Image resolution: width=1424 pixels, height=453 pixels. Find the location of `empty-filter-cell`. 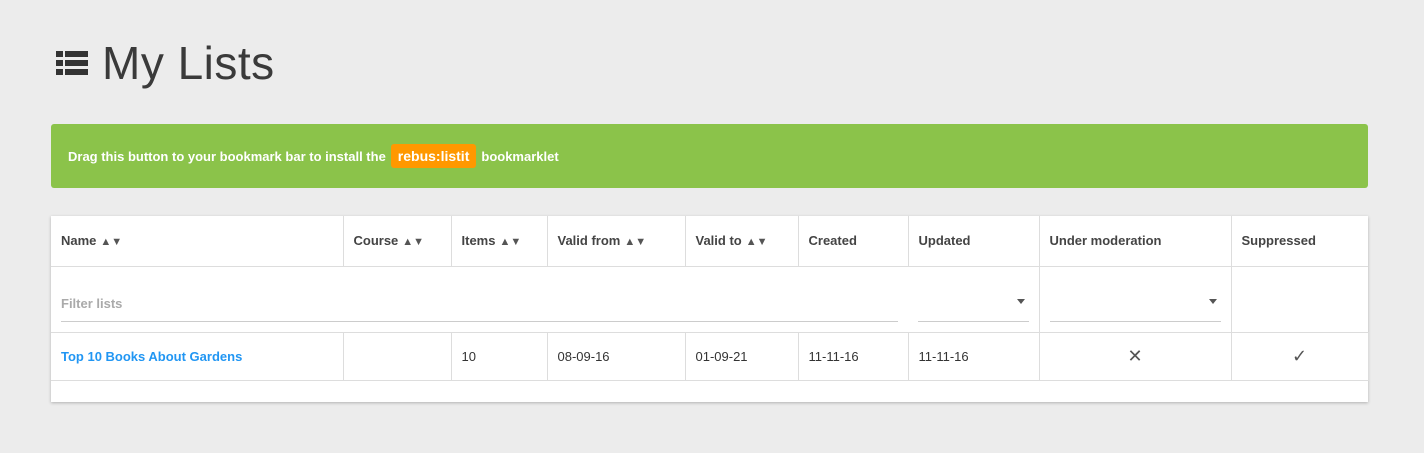

empty-filter-cell is located at coordinates (1299, 299).